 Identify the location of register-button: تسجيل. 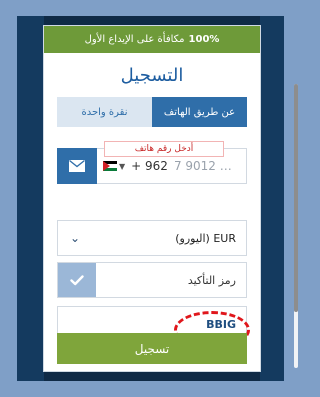
(152, 348).